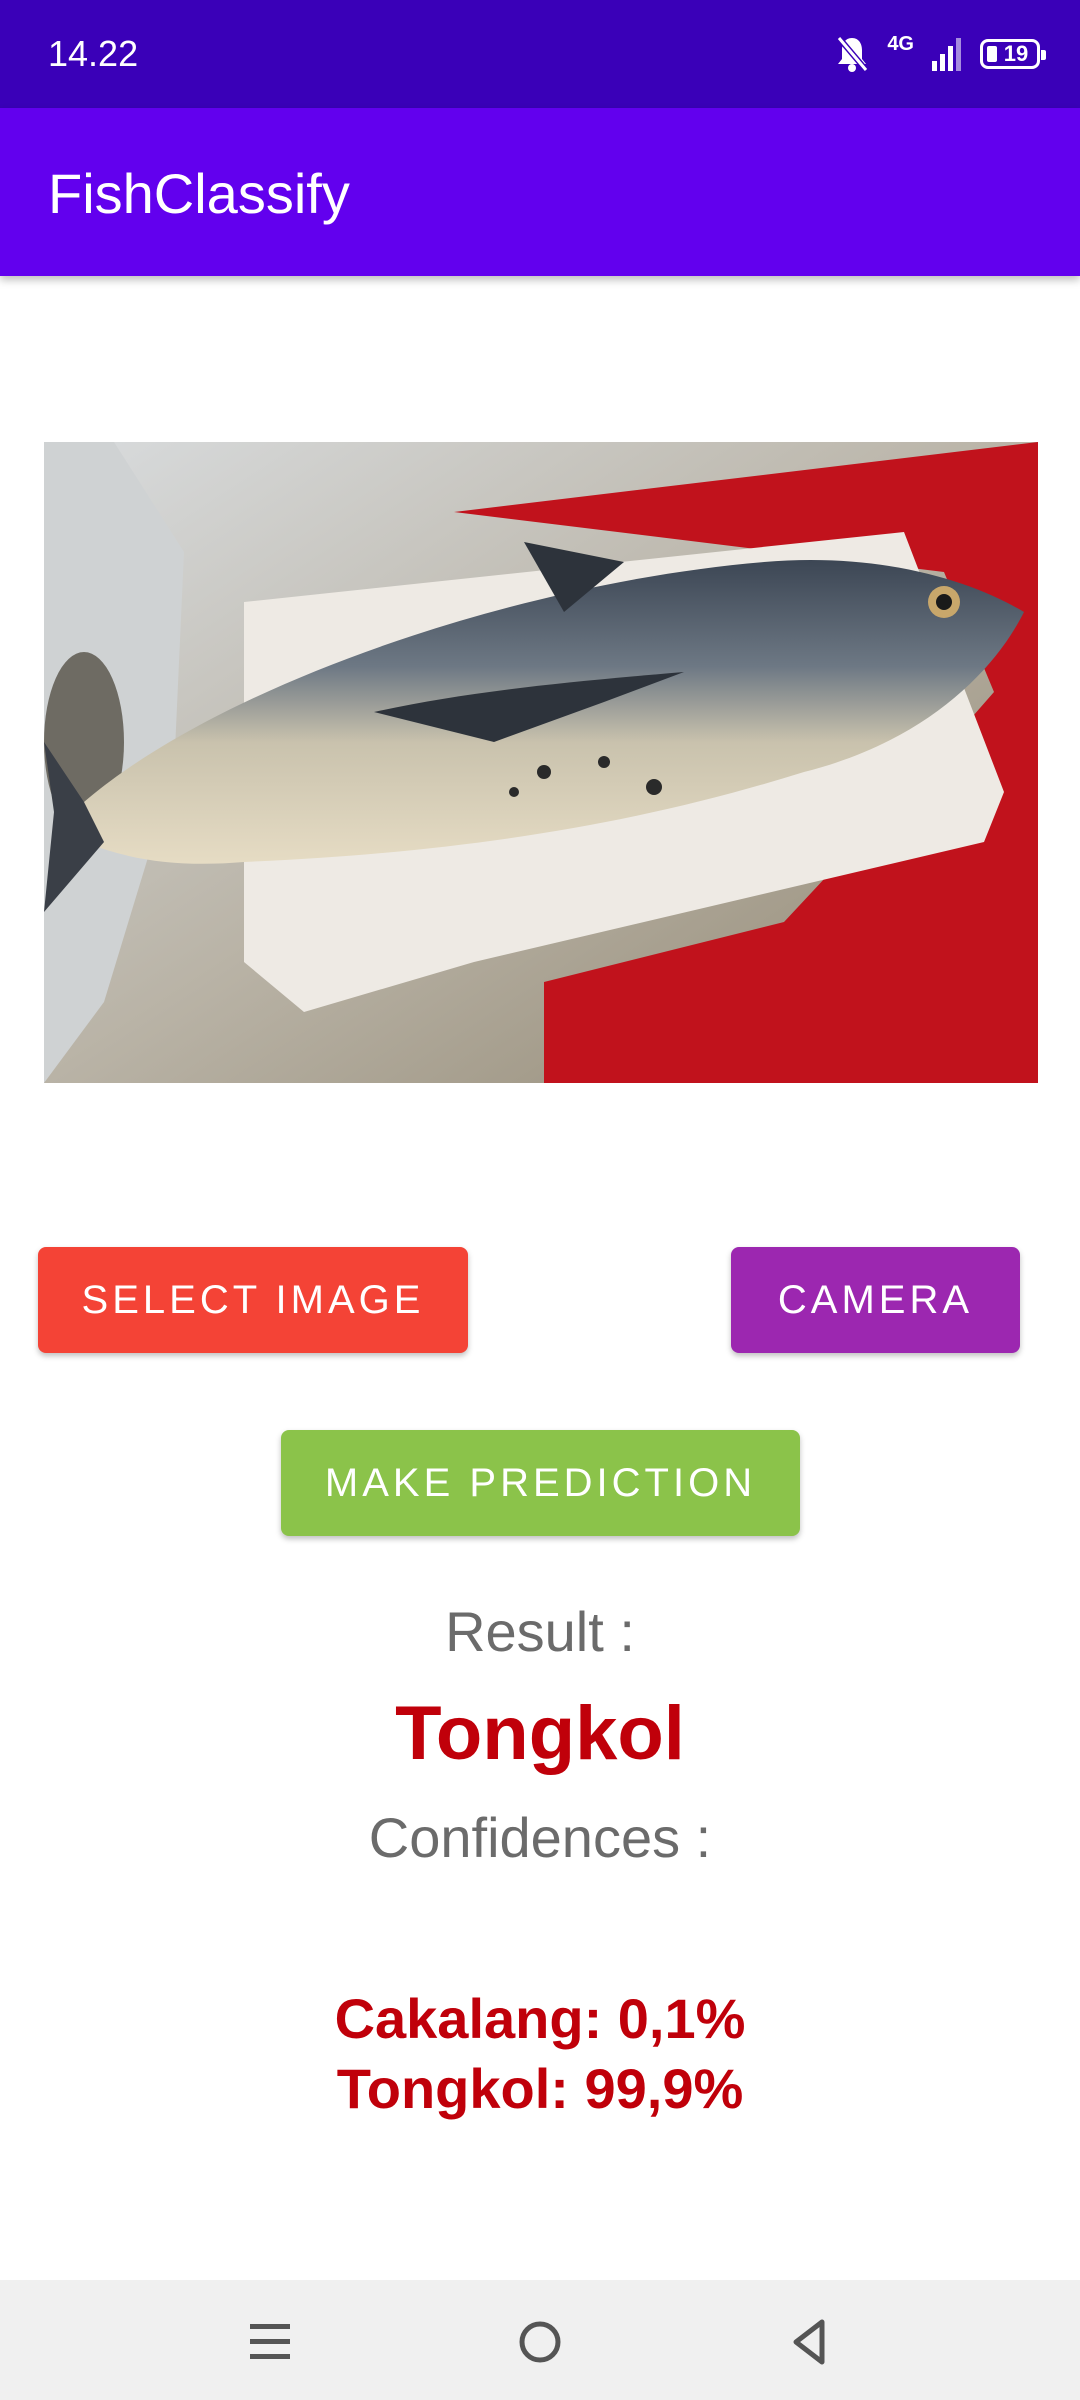  I want to click on home-icon, so click(540, 2342).